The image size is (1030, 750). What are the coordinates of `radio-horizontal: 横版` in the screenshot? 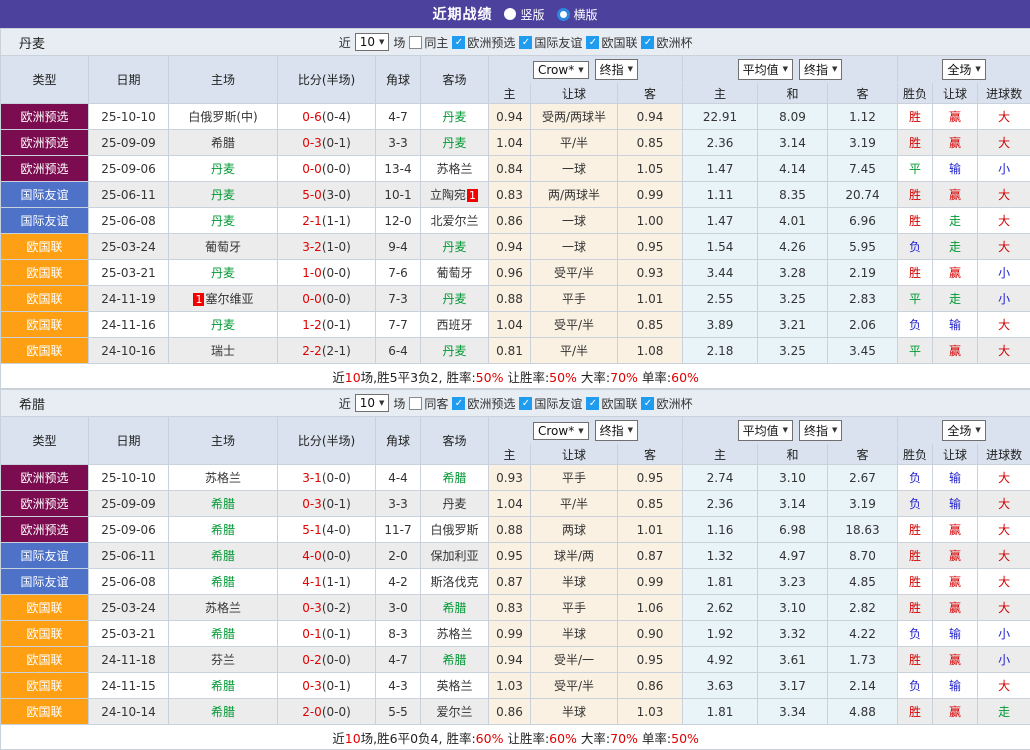 It's located at (577, 14).